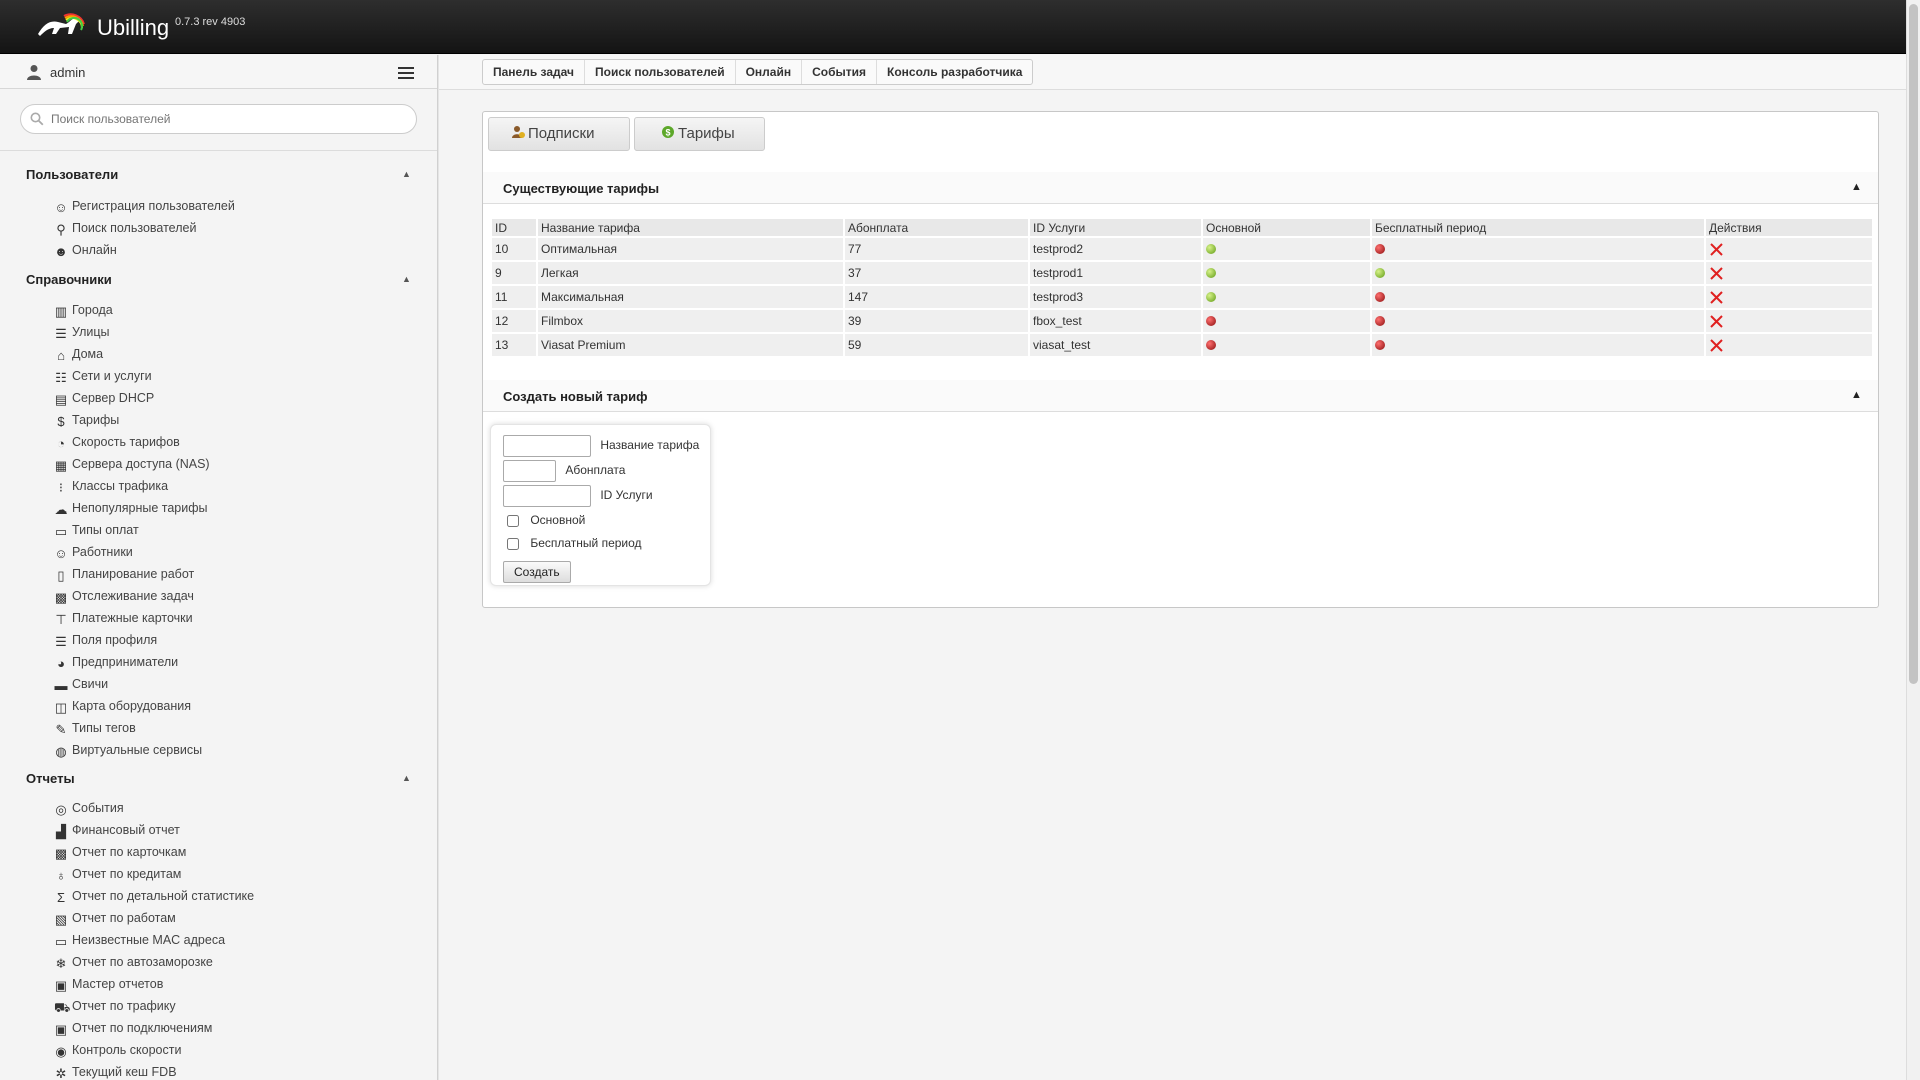 The width and height of the screenshot is (1920, 1080). I want to click on tariff-fee-input, so click(529, 471).